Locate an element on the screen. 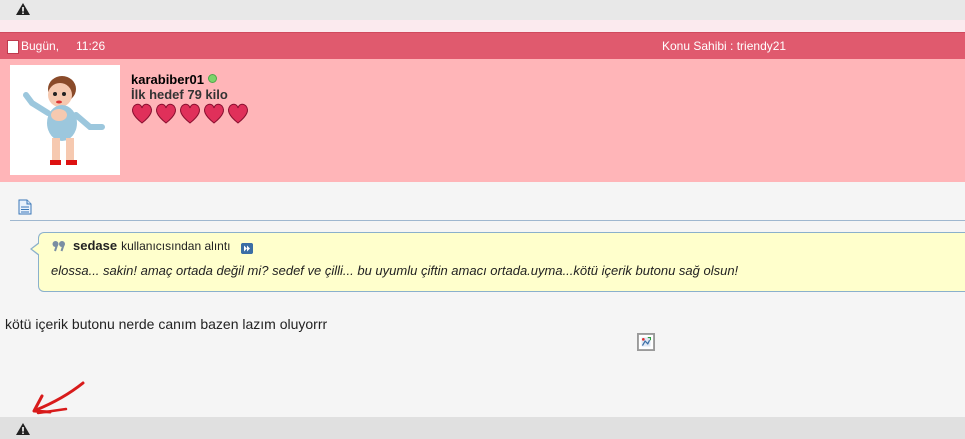  view-post-arrow-icon is located at coordinates (247, 248).